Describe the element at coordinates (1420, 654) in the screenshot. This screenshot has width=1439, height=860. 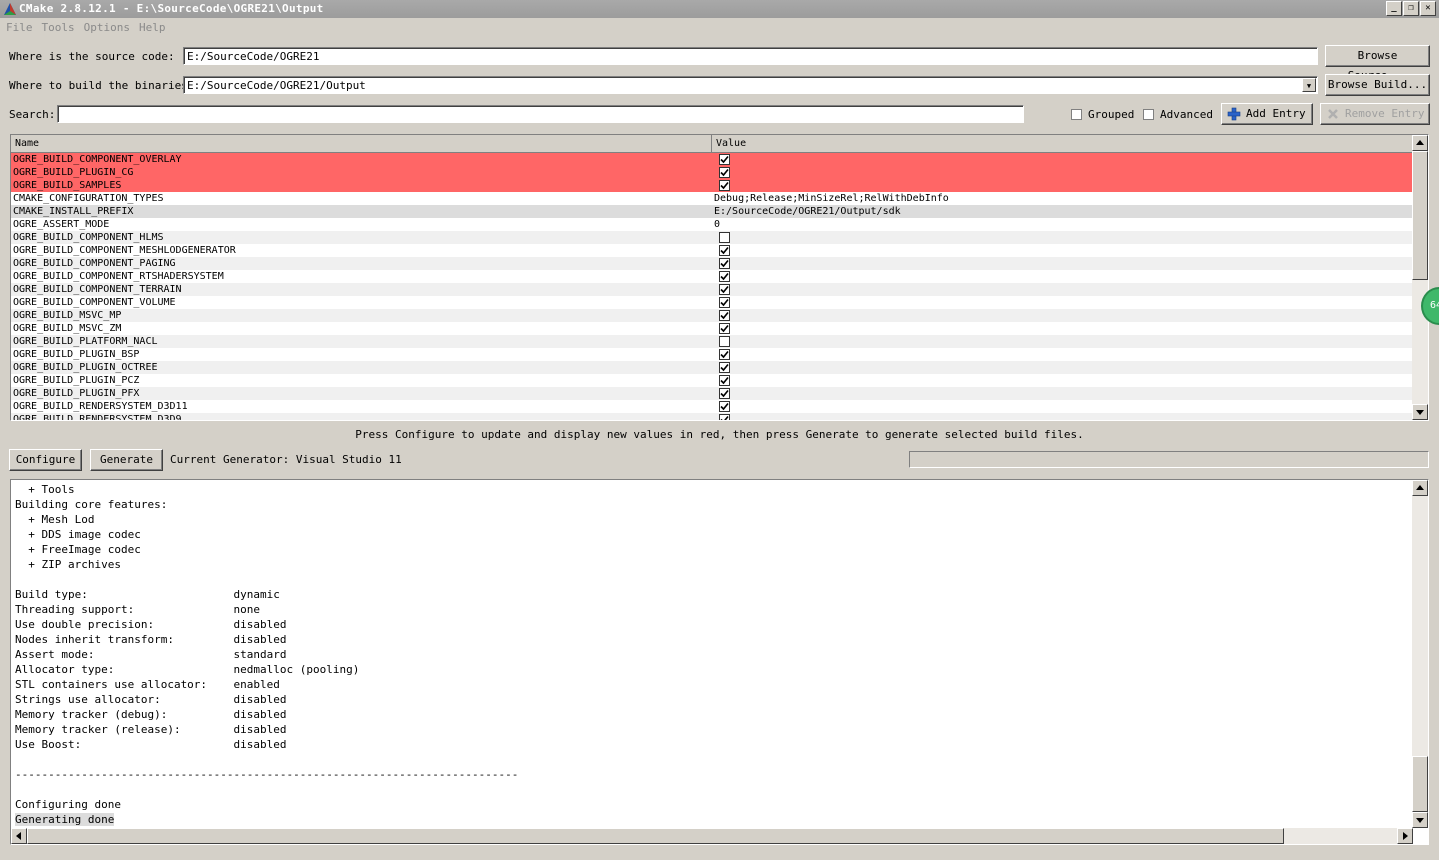
I see `output-vertical-scrollbar` at that location.